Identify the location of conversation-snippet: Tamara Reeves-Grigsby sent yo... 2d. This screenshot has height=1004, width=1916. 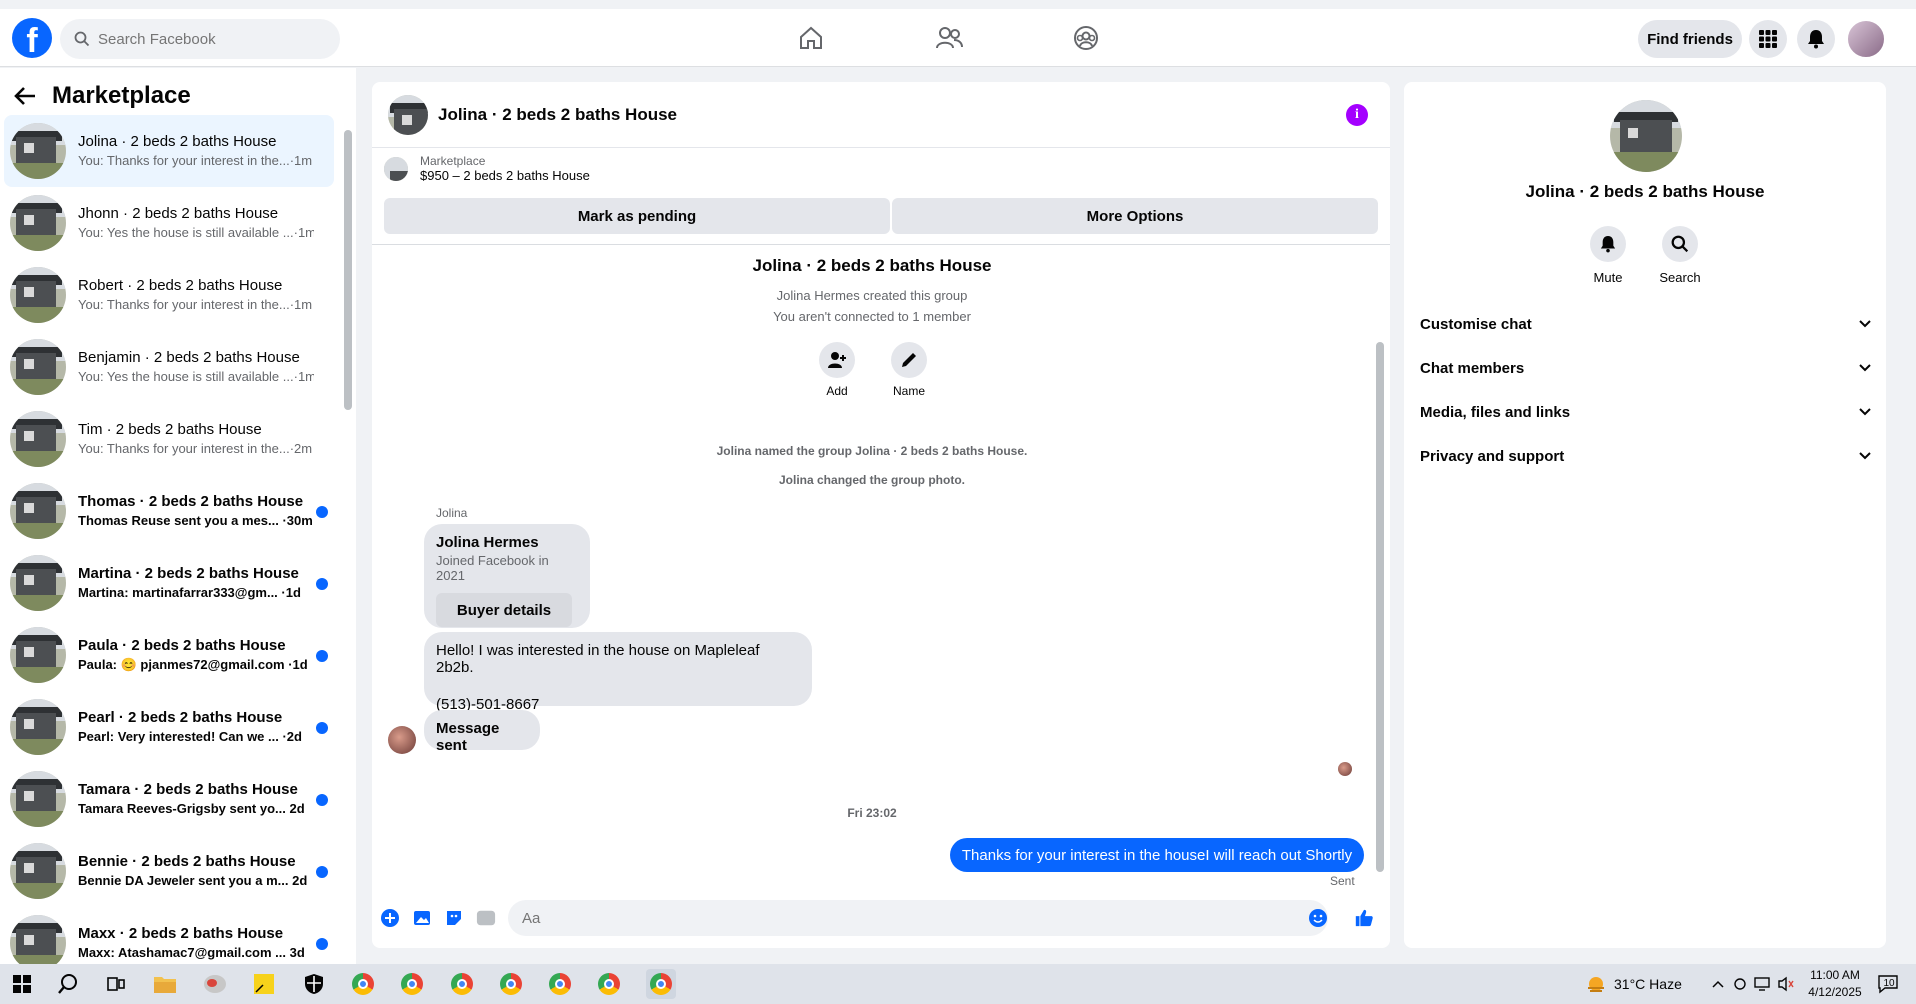
(191, 808).